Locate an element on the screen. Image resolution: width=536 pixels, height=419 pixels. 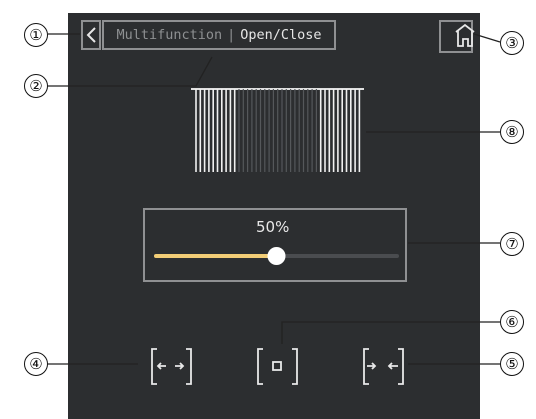
curtain-open-button is located at coordinates (171, 366).